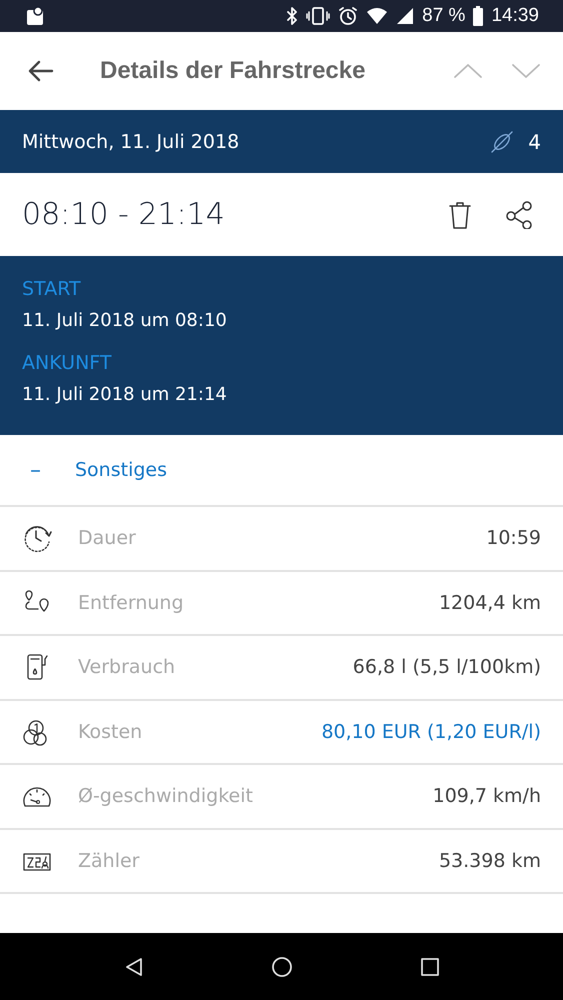  Describe the element at coordinates (131, 141) in the screenshot. I see `trip-date: Mittwoch, 11. Juli 2018` at that location.